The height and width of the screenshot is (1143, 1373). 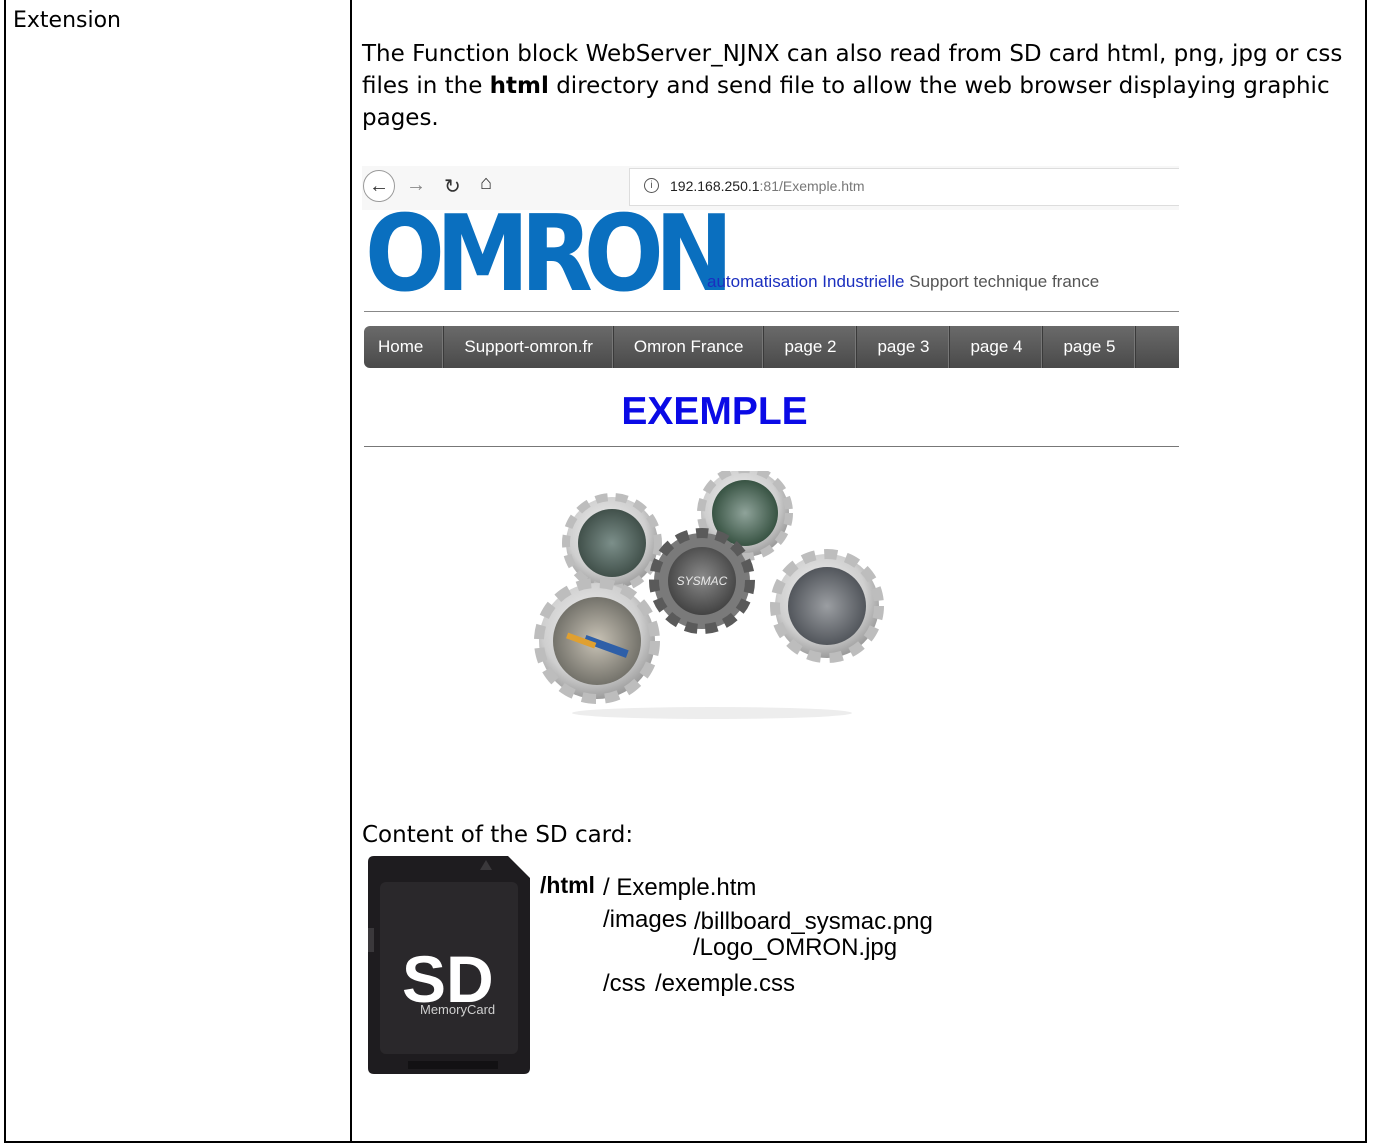 I want to click on tagline-sub: Support technique france, so click(x=1002, y=281).